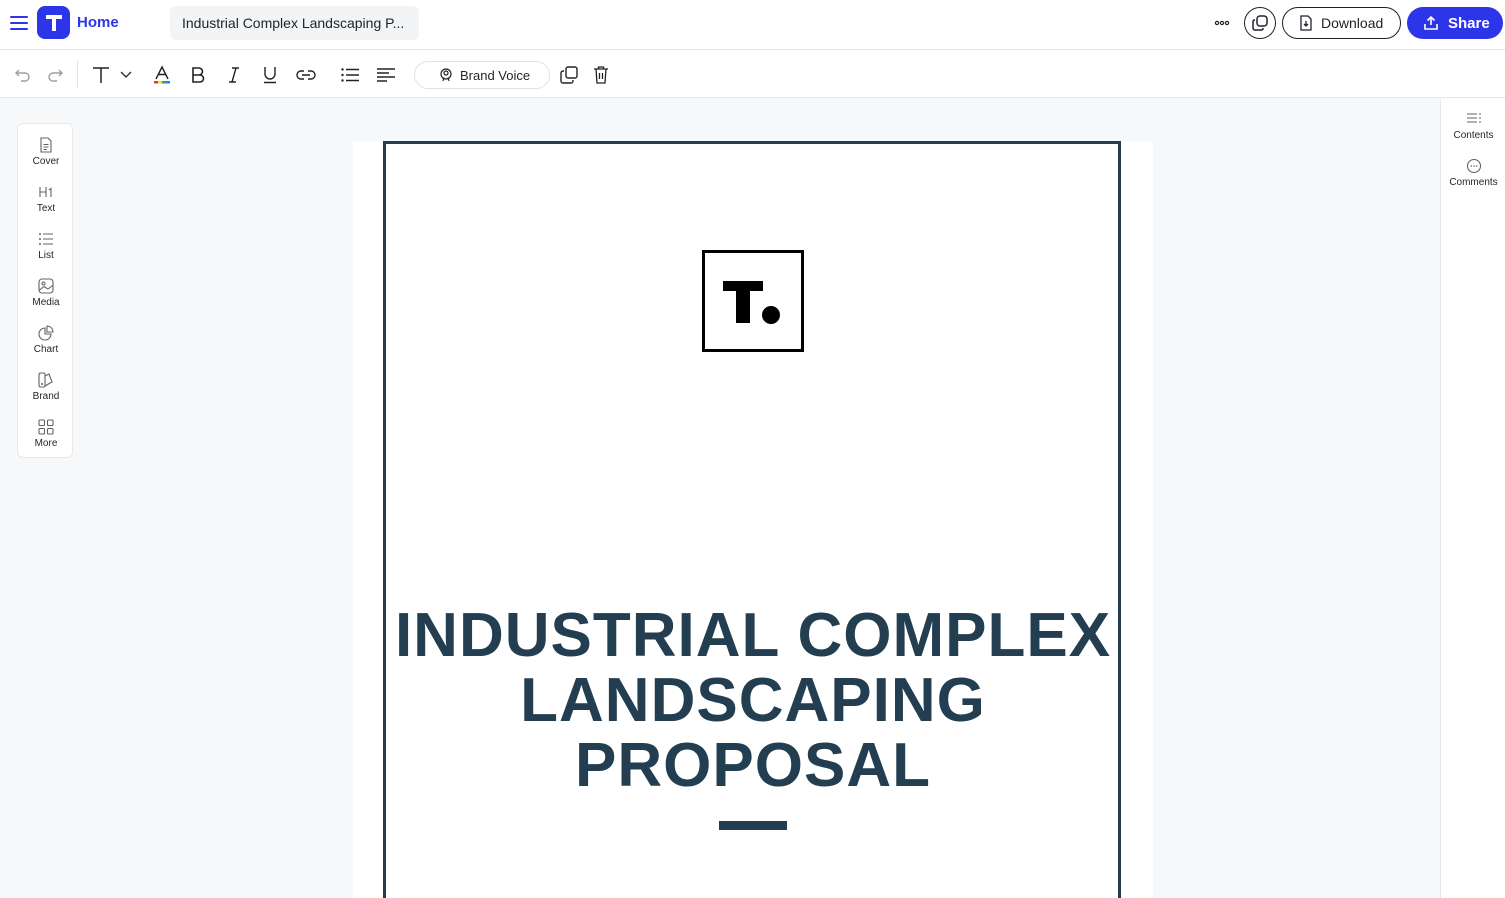 The height and width of the screenshot is (898, 1505). Describe the element at coordinates (46, 396) in the screenshot. I see `insert-brand-label: Brand` at that location.